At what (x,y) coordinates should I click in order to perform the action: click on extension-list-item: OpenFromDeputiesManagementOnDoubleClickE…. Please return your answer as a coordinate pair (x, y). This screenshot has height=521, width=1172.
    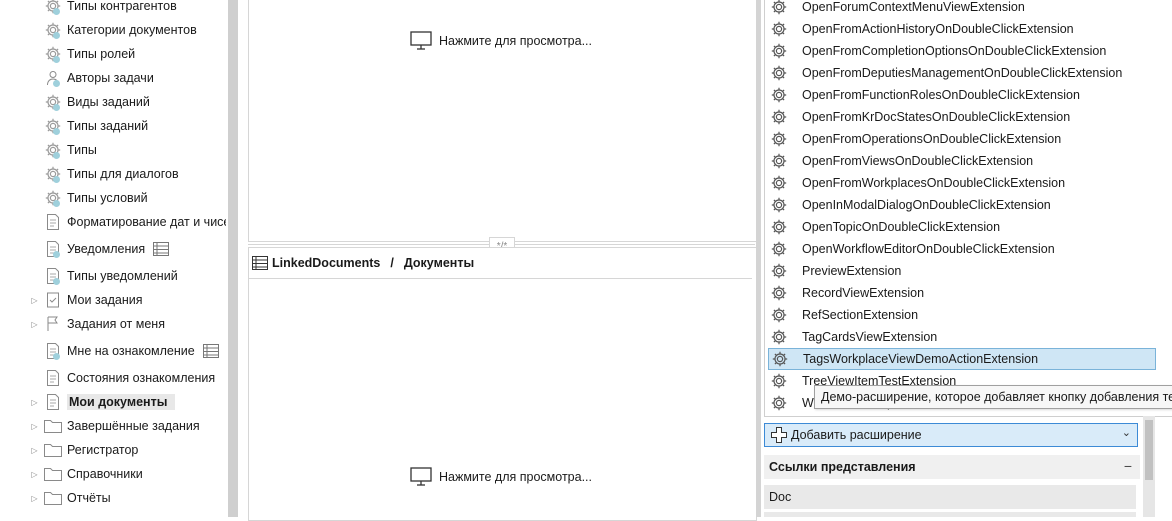
    Looking at the image, I should click on (962, 73).